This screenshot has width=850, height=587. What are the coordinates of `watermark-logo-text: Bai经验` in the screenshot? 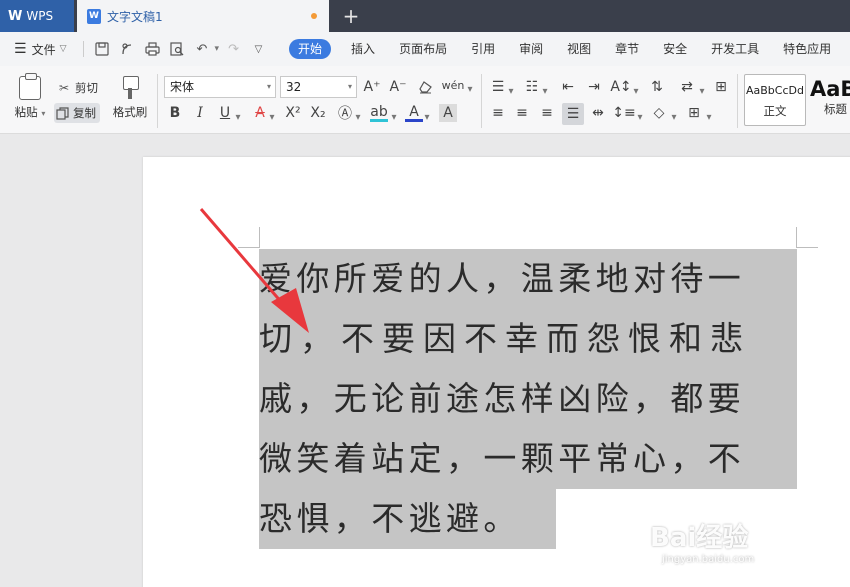 It's located at (699, 538).